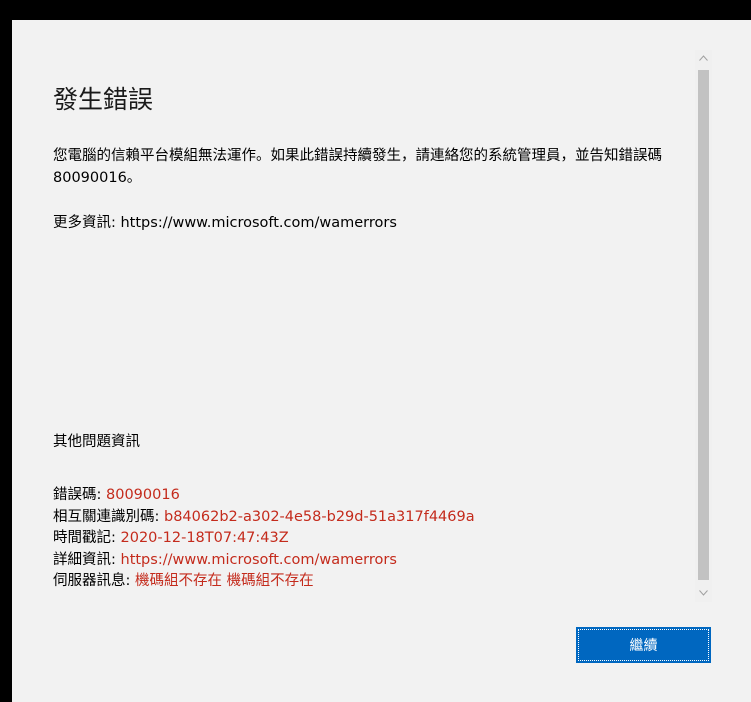 The width and height of the screenshot is (751, 702). I want to click on vertical-scrollbar, so click(703, 326).